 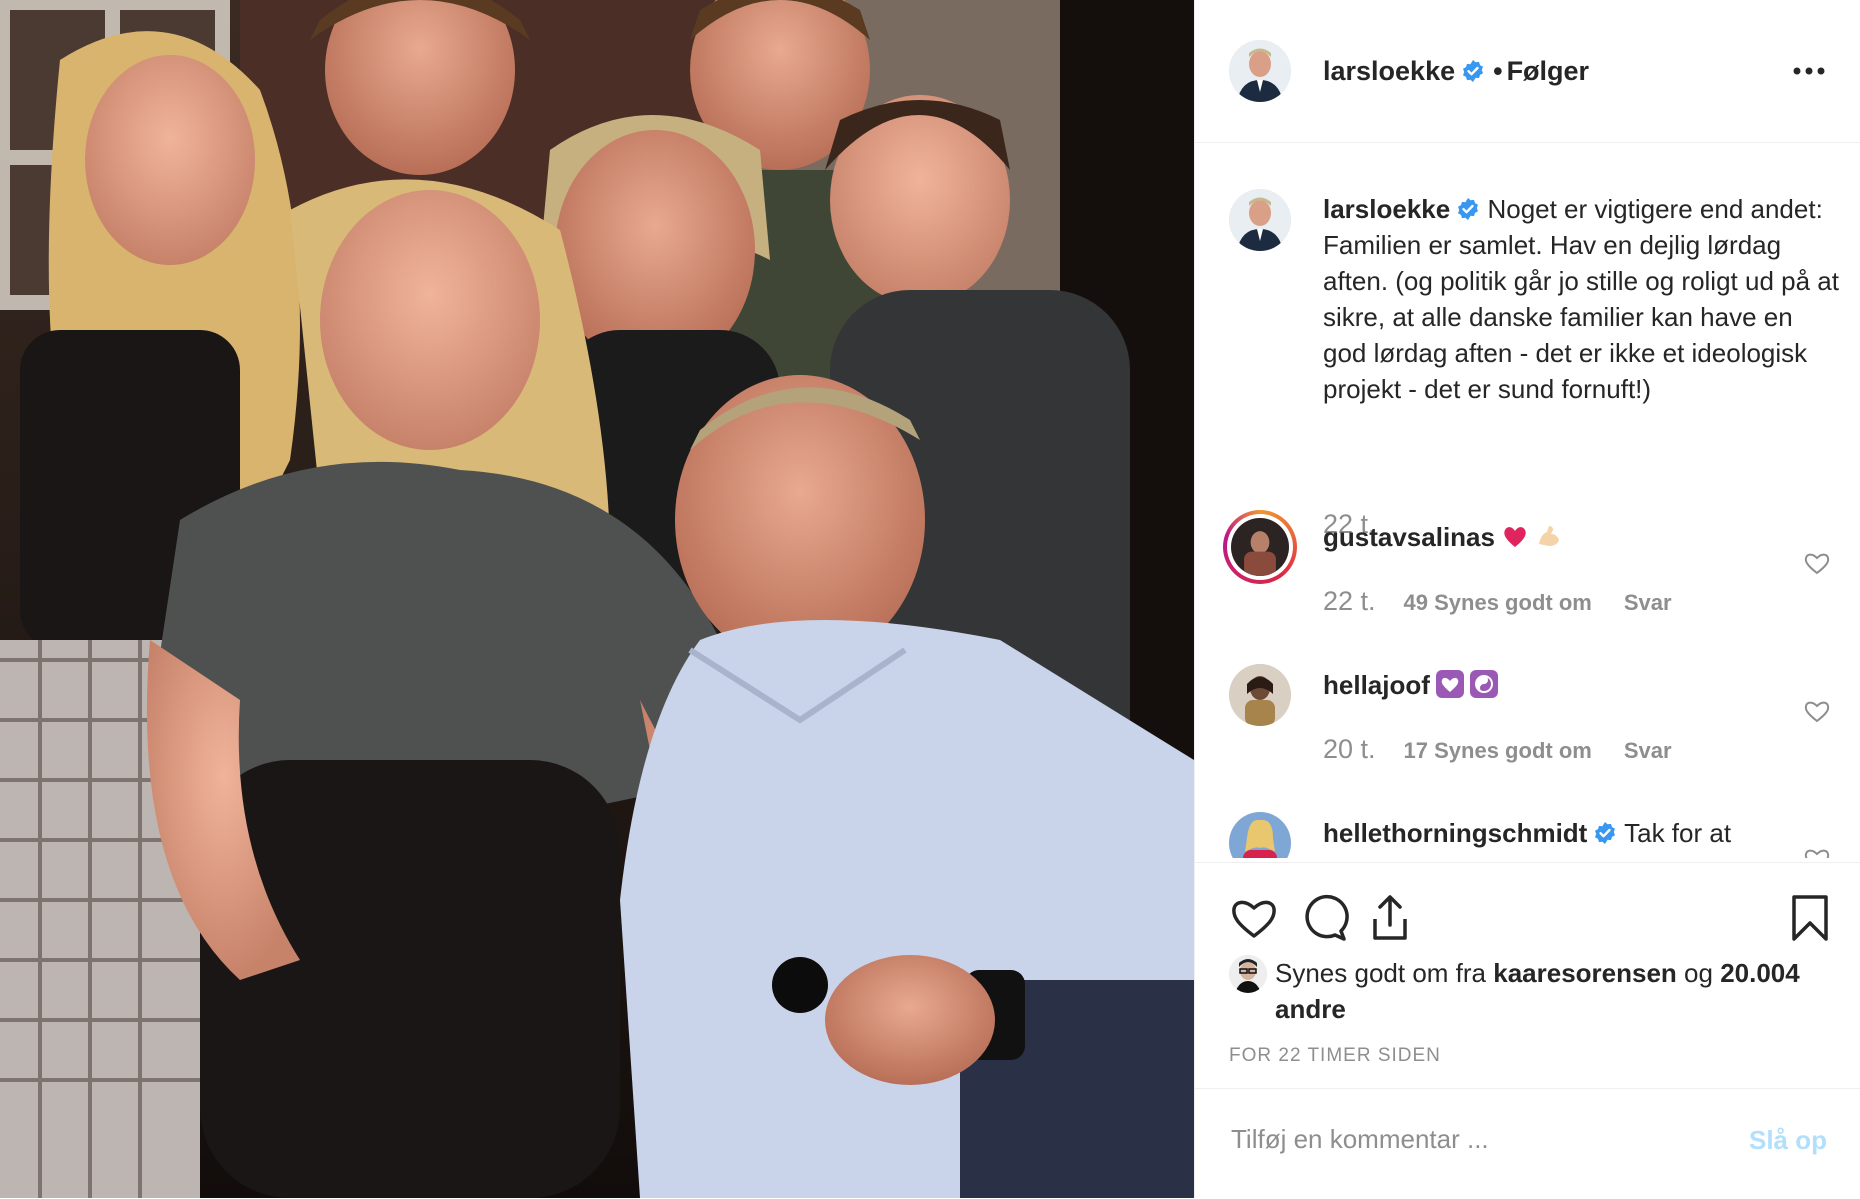 What do you see at coordinates (1409, 537) in the screenshot?
I see `comment-username: gustavsalinas` at bounding box center [1409, 537].